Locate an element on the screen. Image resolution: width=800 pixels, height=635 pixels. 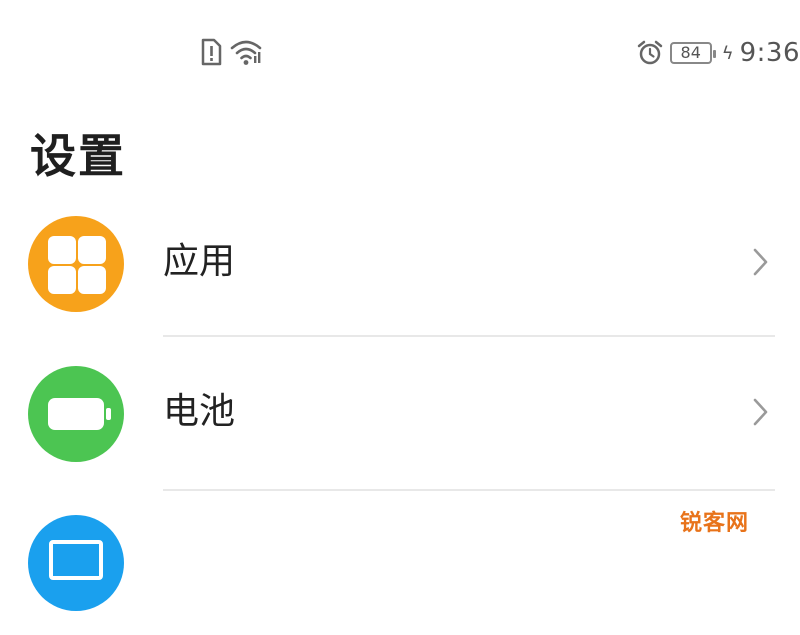
display-icon is located at coordinates (76, 563).